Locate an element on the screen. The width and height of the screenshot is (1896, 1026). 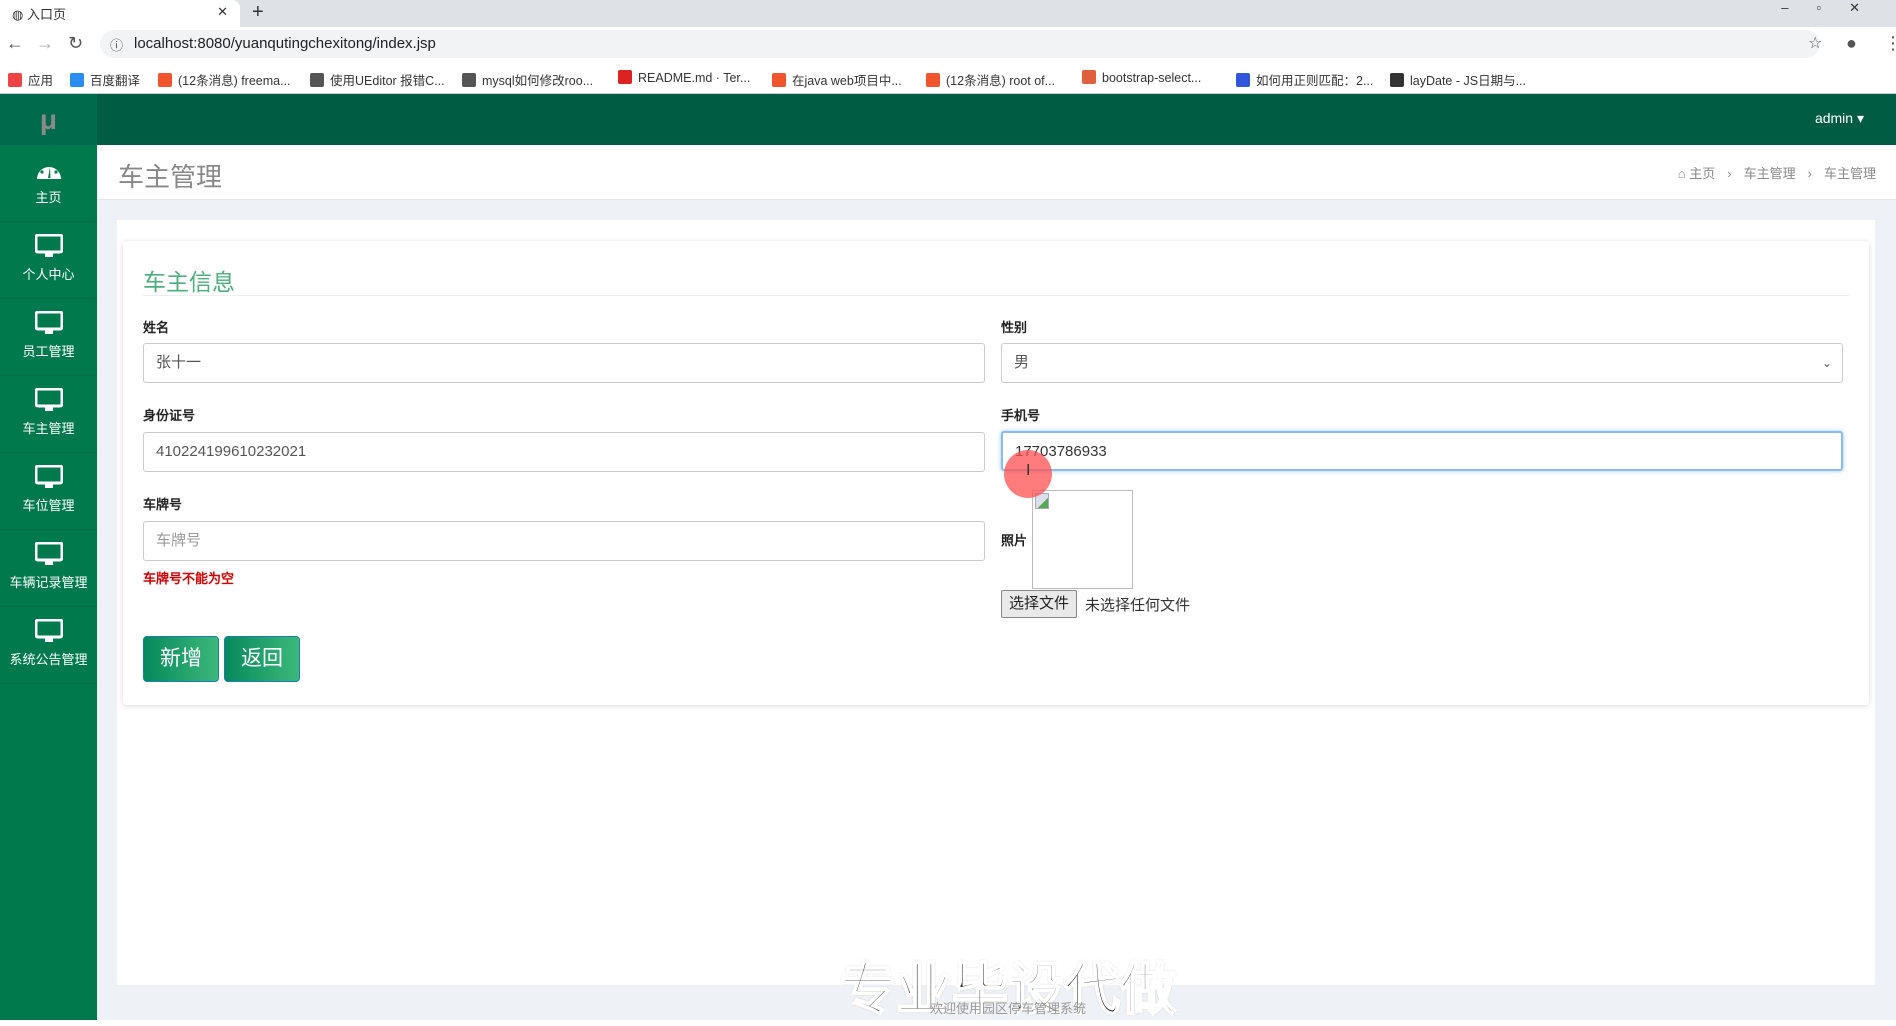
bookmark-item: 百度翻译 is located at coordinates (105, 79).